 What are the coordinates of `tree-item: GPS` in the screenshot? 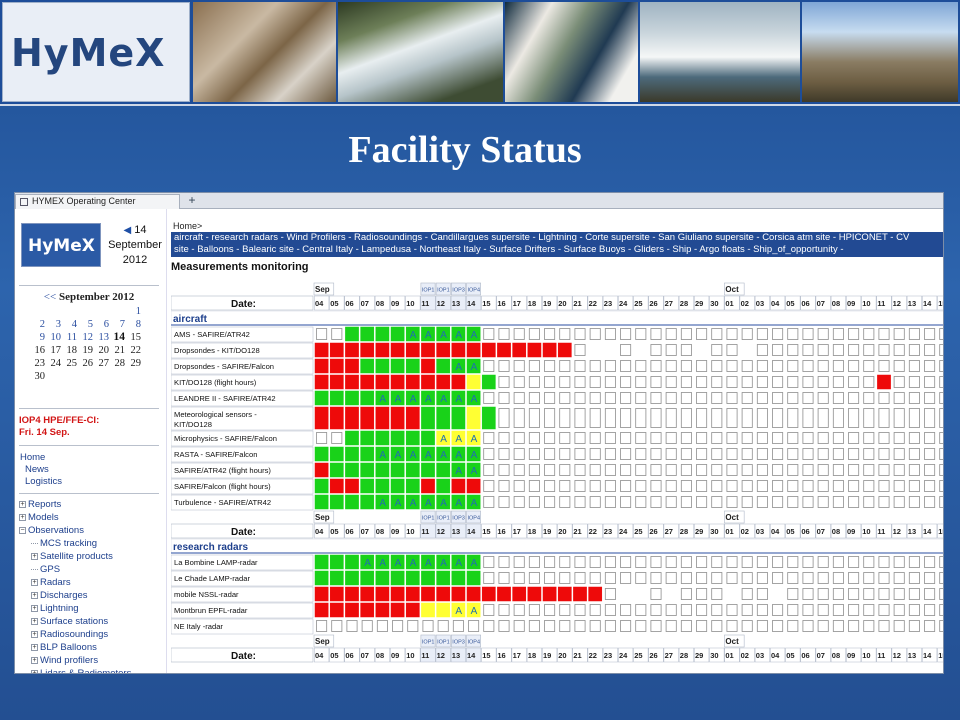 It's located at (75, 569).